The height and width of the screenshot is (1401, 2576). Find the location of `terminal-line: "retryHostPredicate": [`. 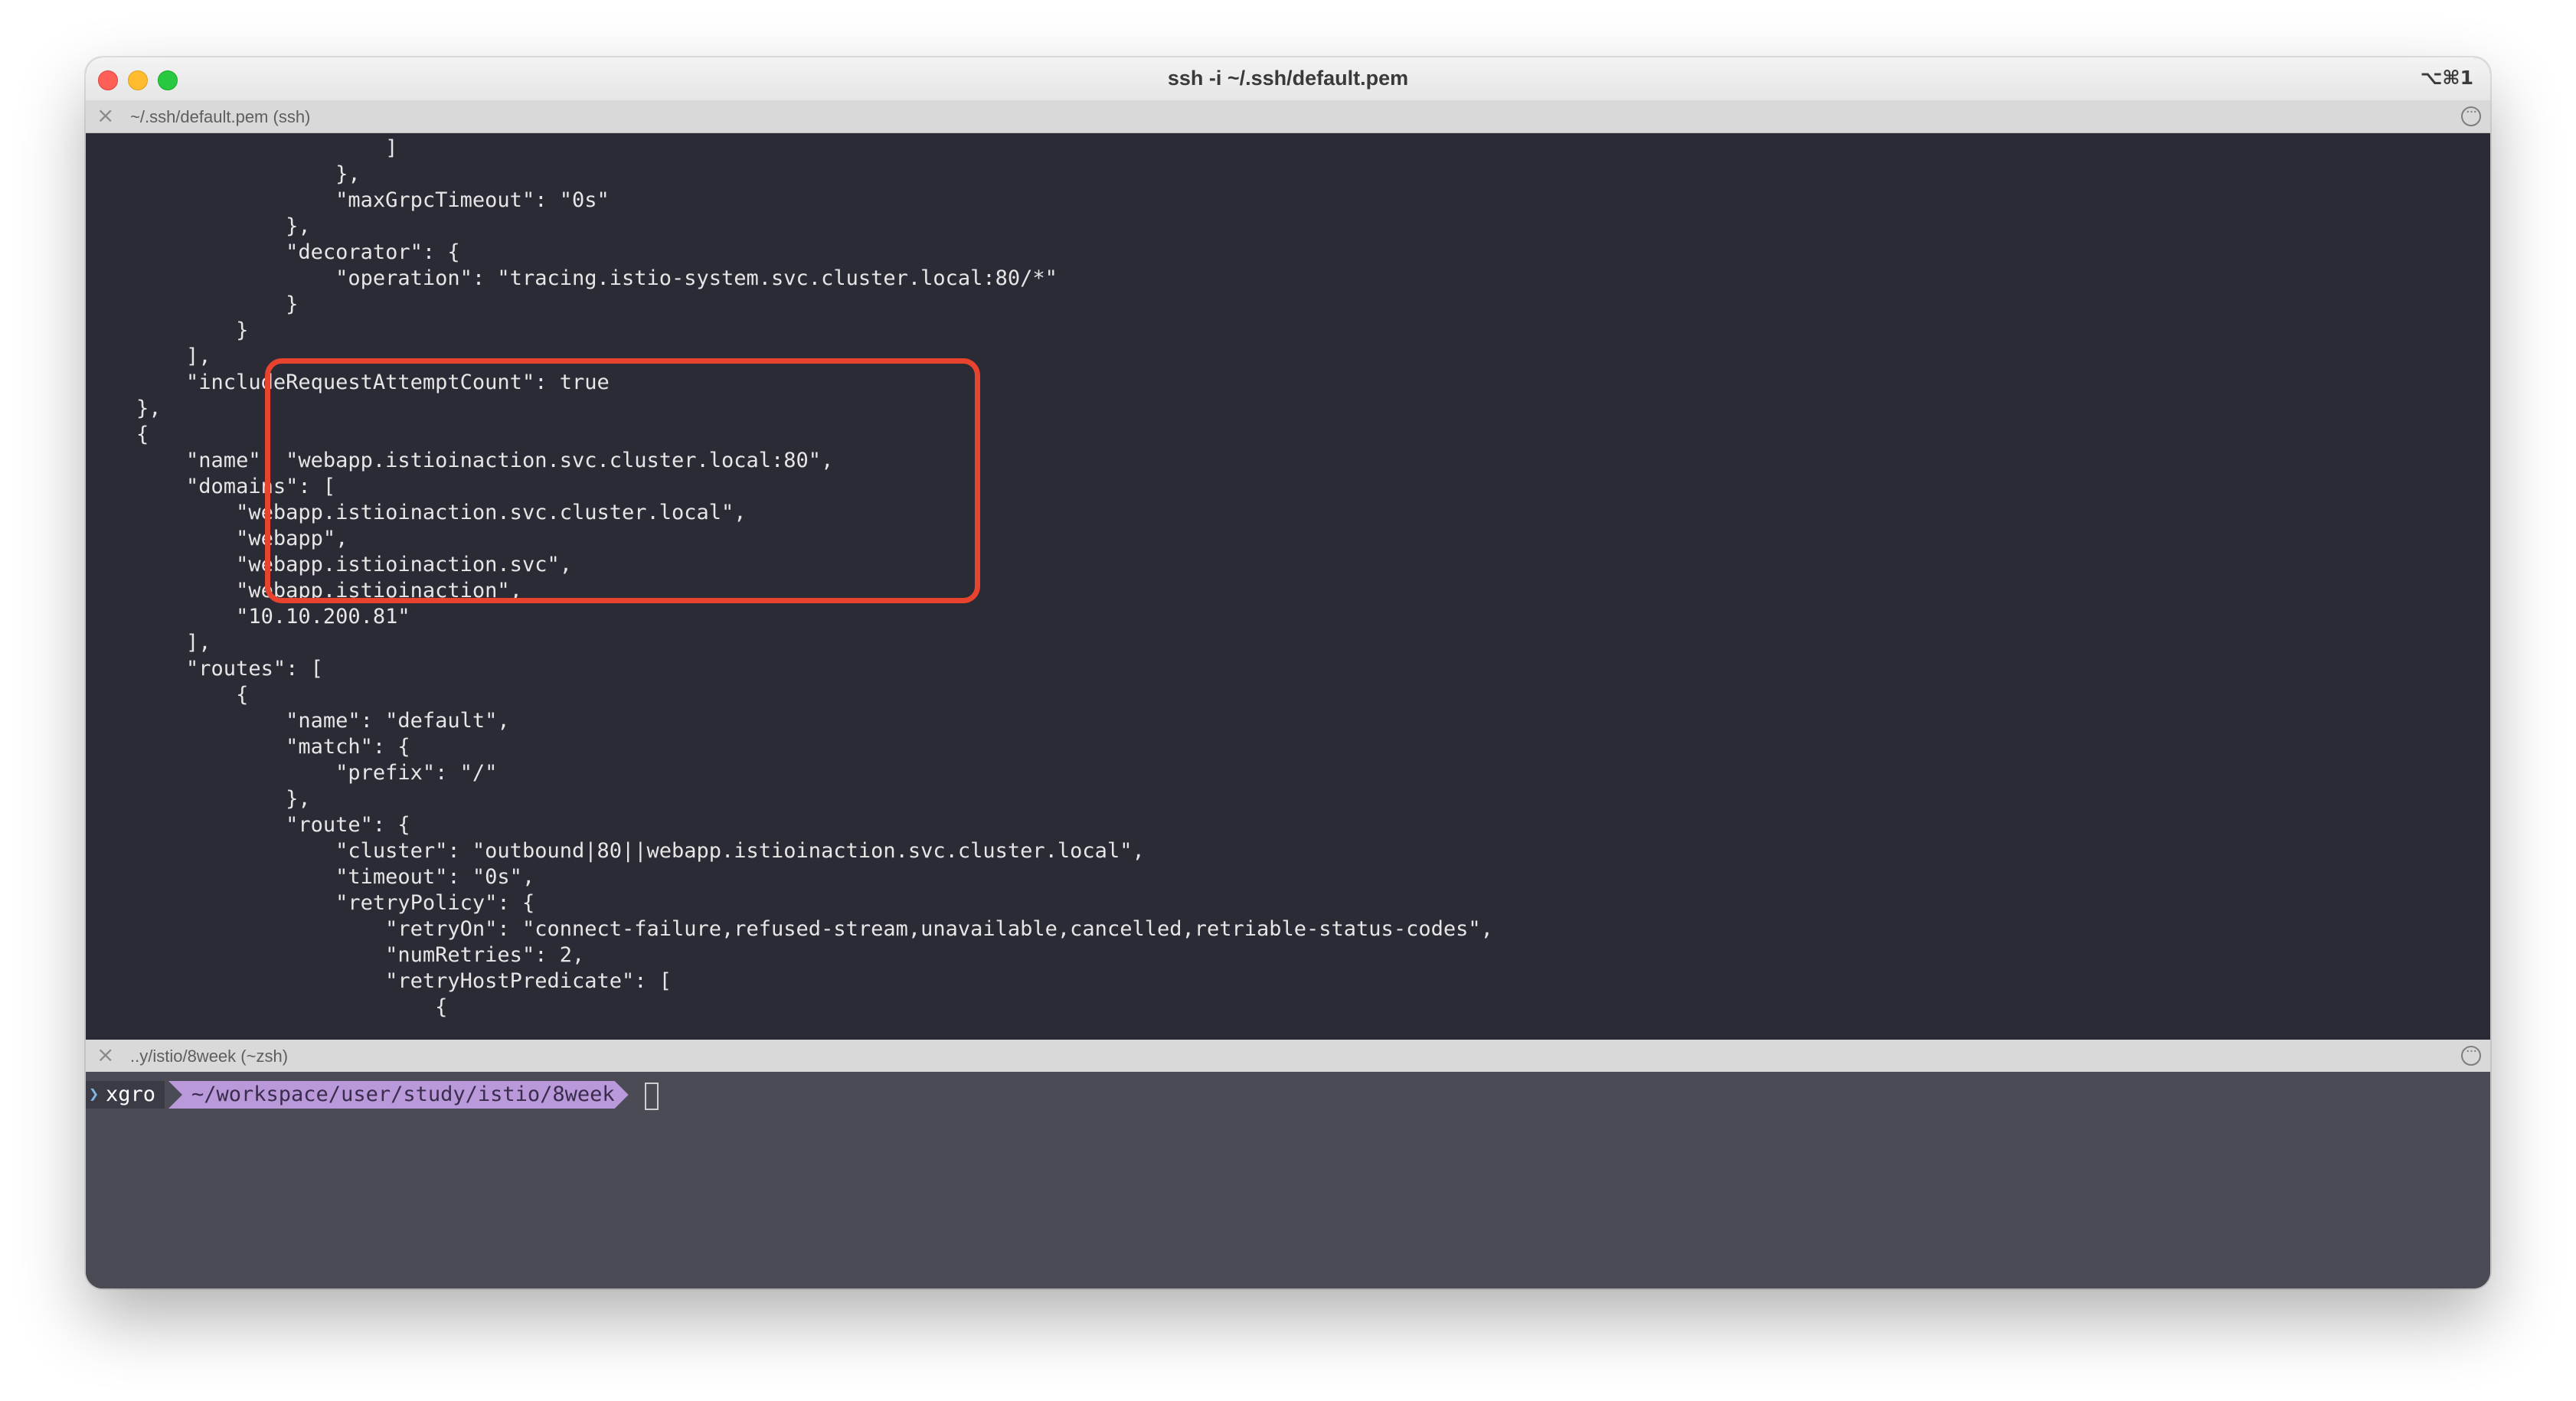

terminal-line: "retryHostPredicate": [ is located at coordinates (379, 981).